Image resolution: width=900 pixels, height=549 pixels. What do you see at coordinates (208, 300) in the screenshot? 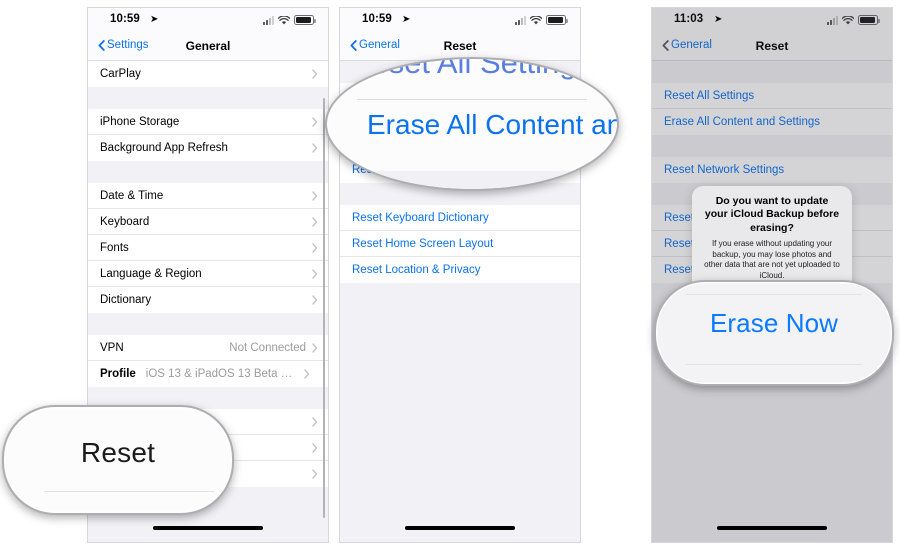
I see `table-row: Dictionary` at bounding box center [208, 300].